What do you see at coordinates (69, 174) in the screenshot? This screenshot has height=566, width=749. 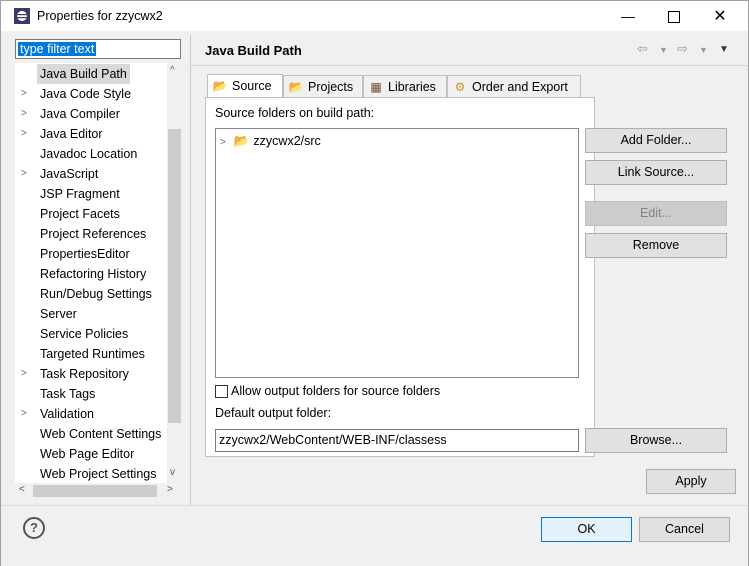 I see `tree-item-label: JavaScript` at bounding box center [69, 174].